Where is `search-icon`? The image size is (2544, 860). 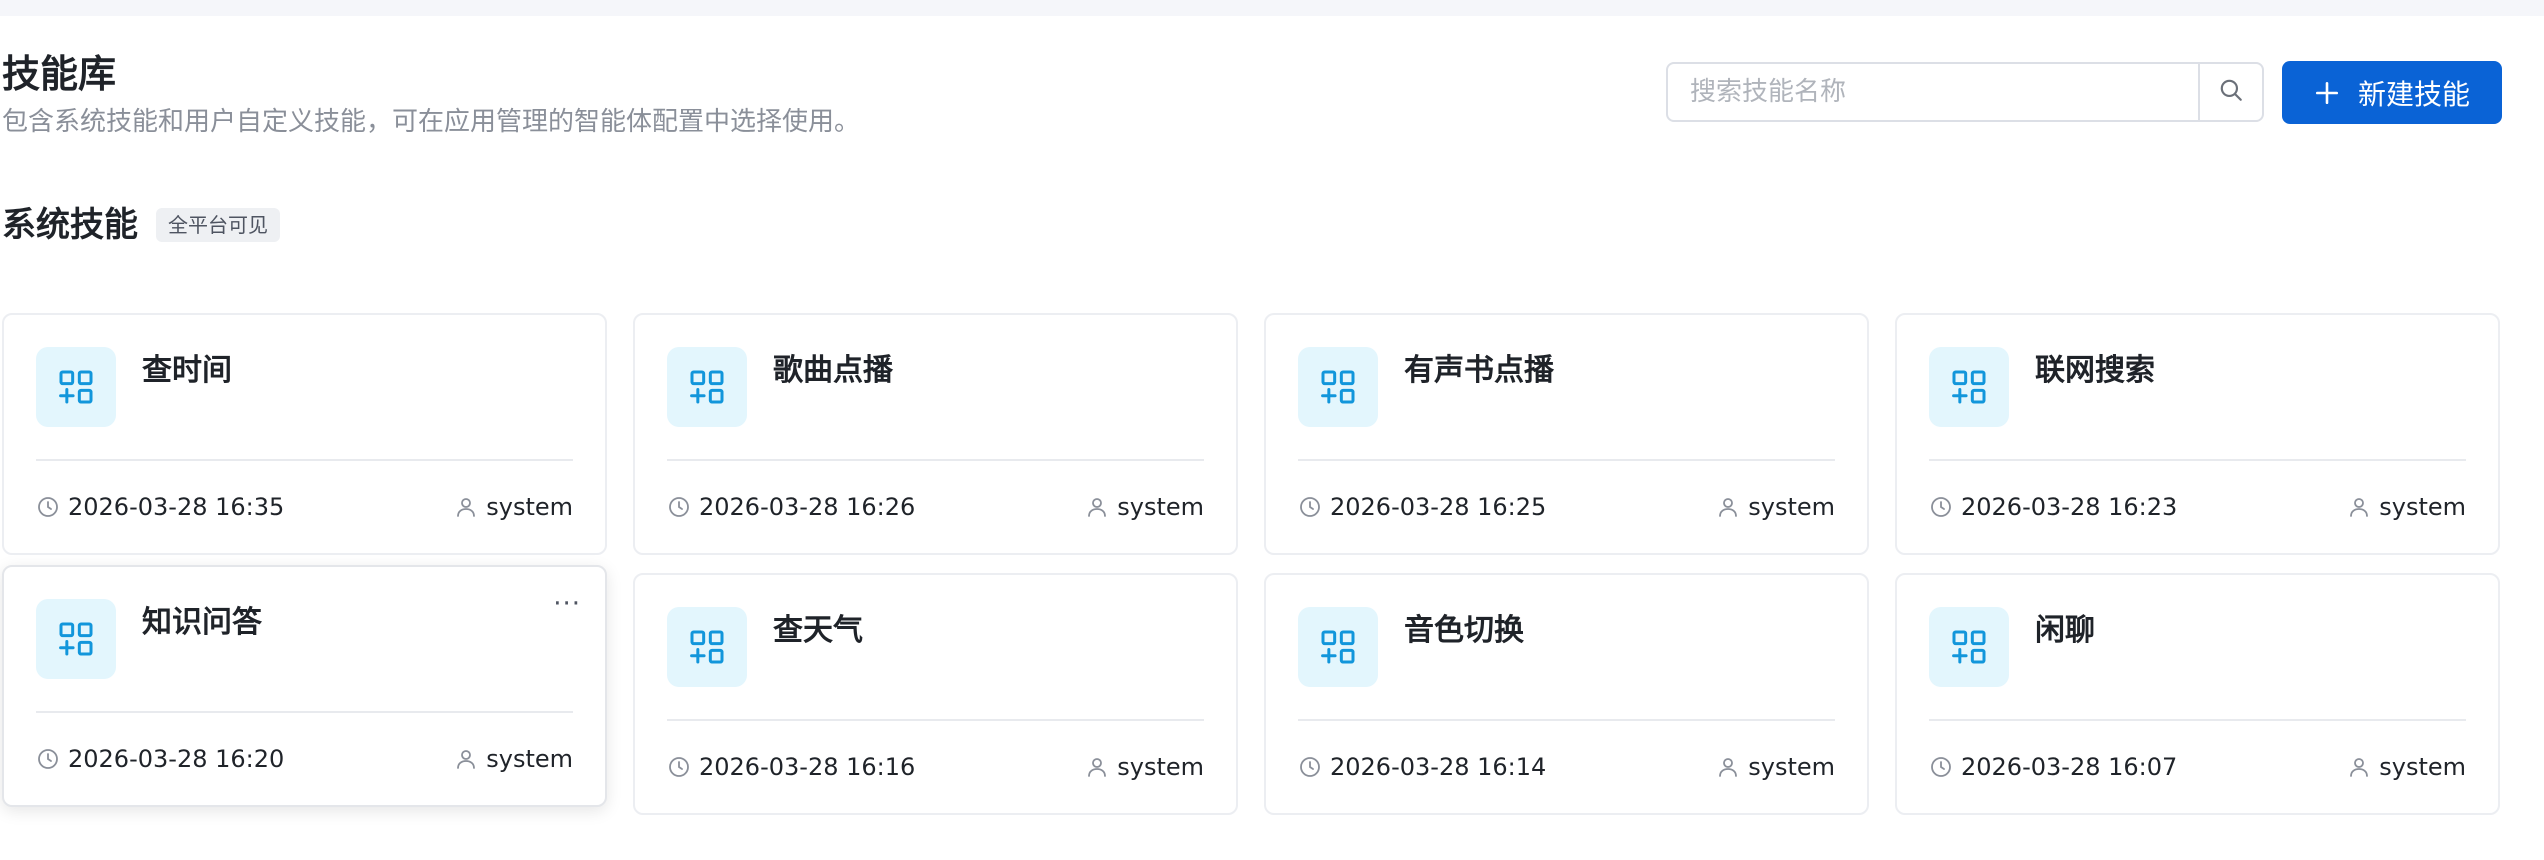
search-icon is located at coordinates (2231, 92).